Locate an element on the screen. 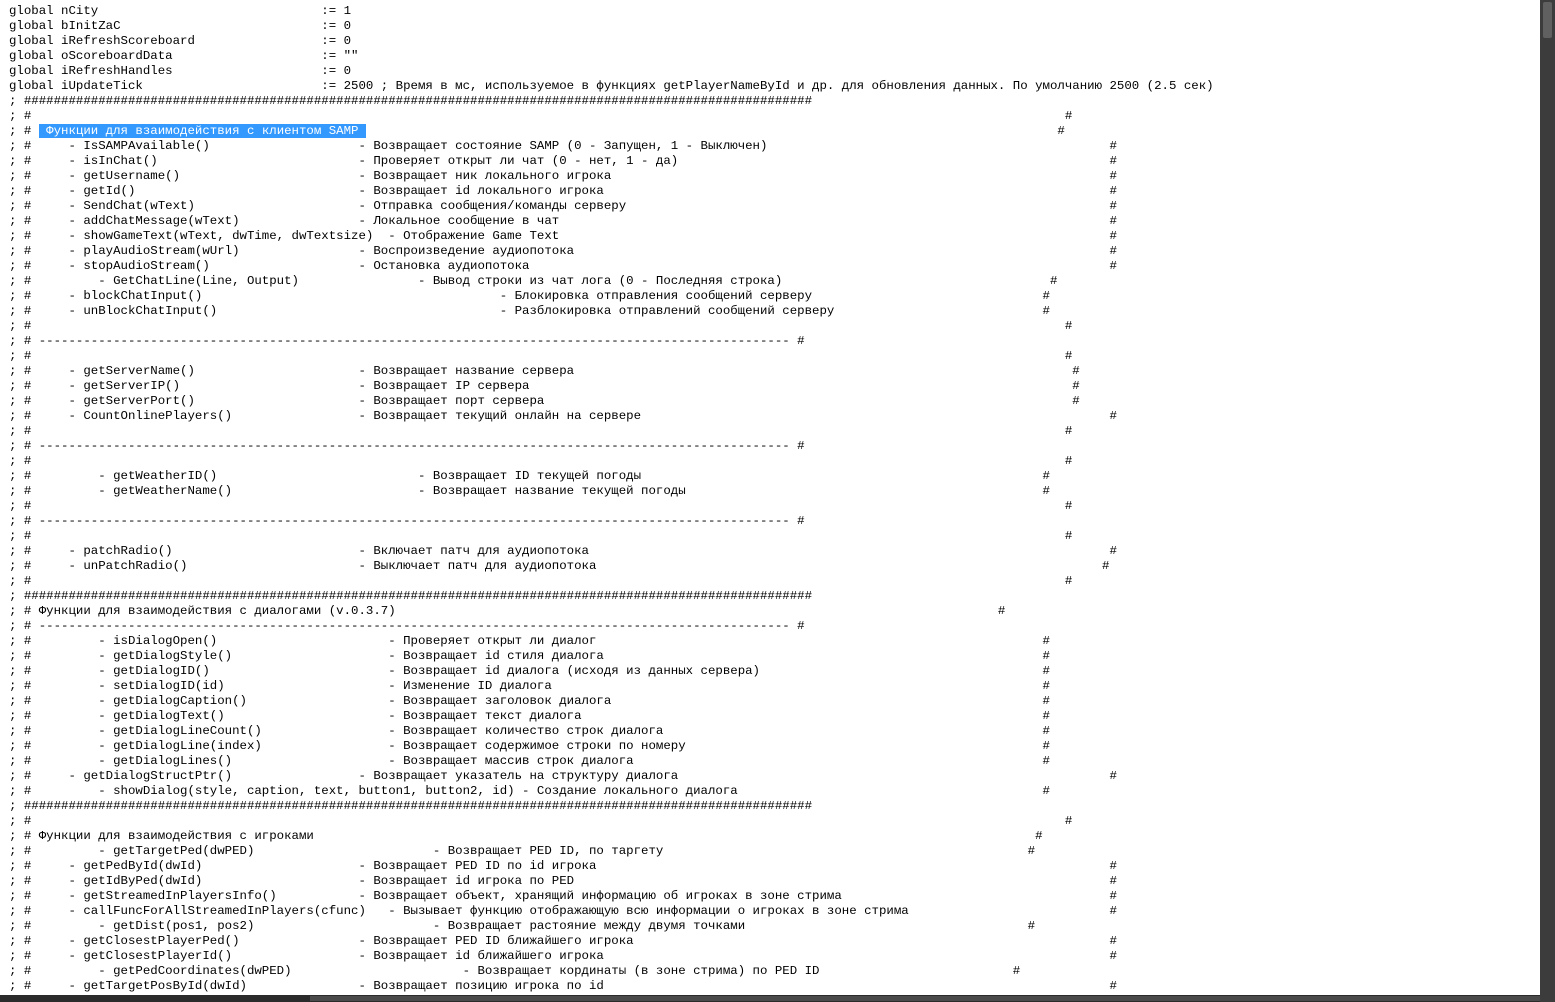  code-line: global bInitZaC := 0 is located at coordinates (611, 26).